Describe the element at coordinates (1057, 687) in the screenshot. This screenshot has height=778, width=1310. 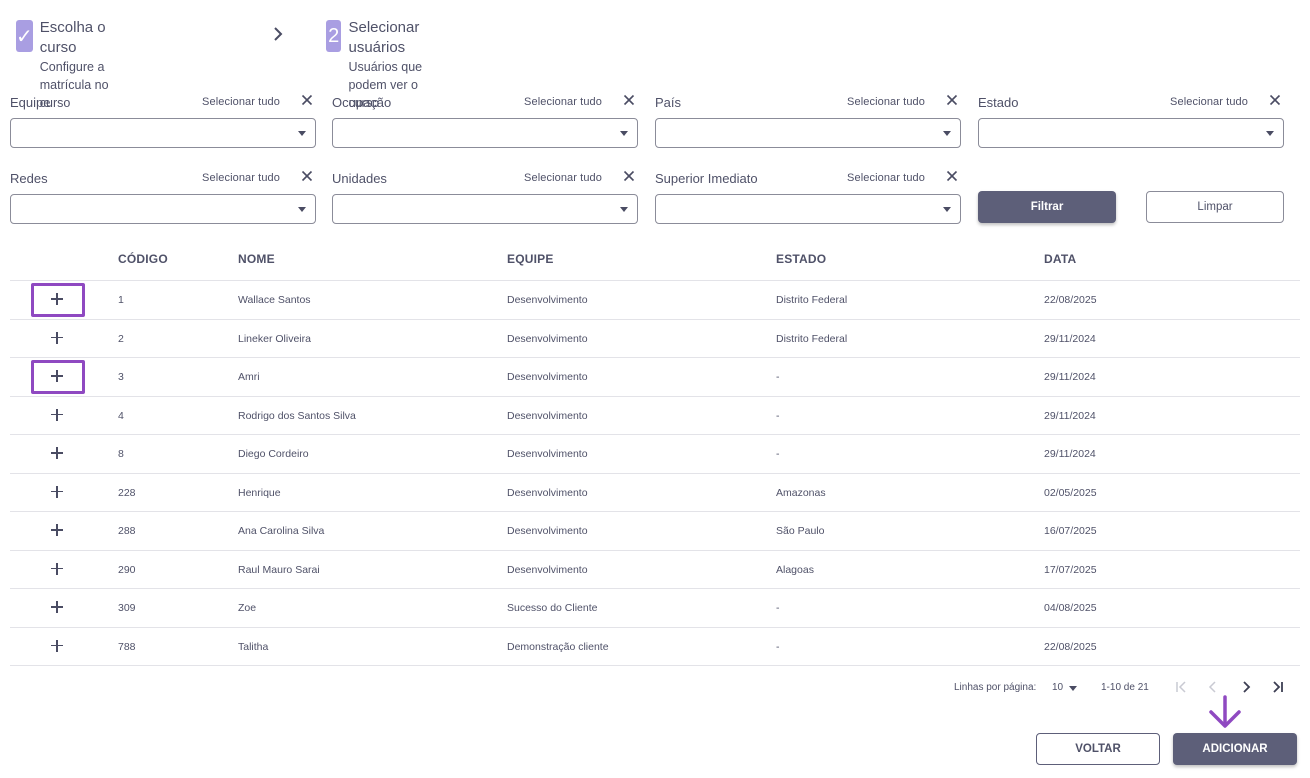
I see `rows-per-page-select: 10` at that location.